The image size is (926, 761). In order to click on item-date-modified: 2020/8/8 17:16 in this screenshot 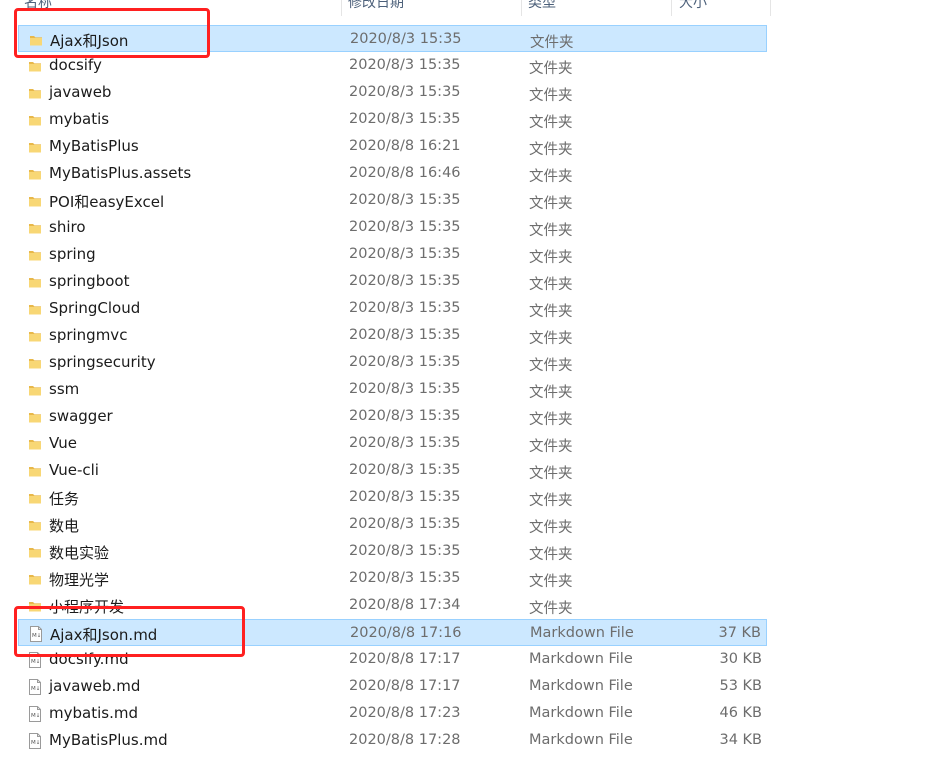, I will do `click(406, 633)`.